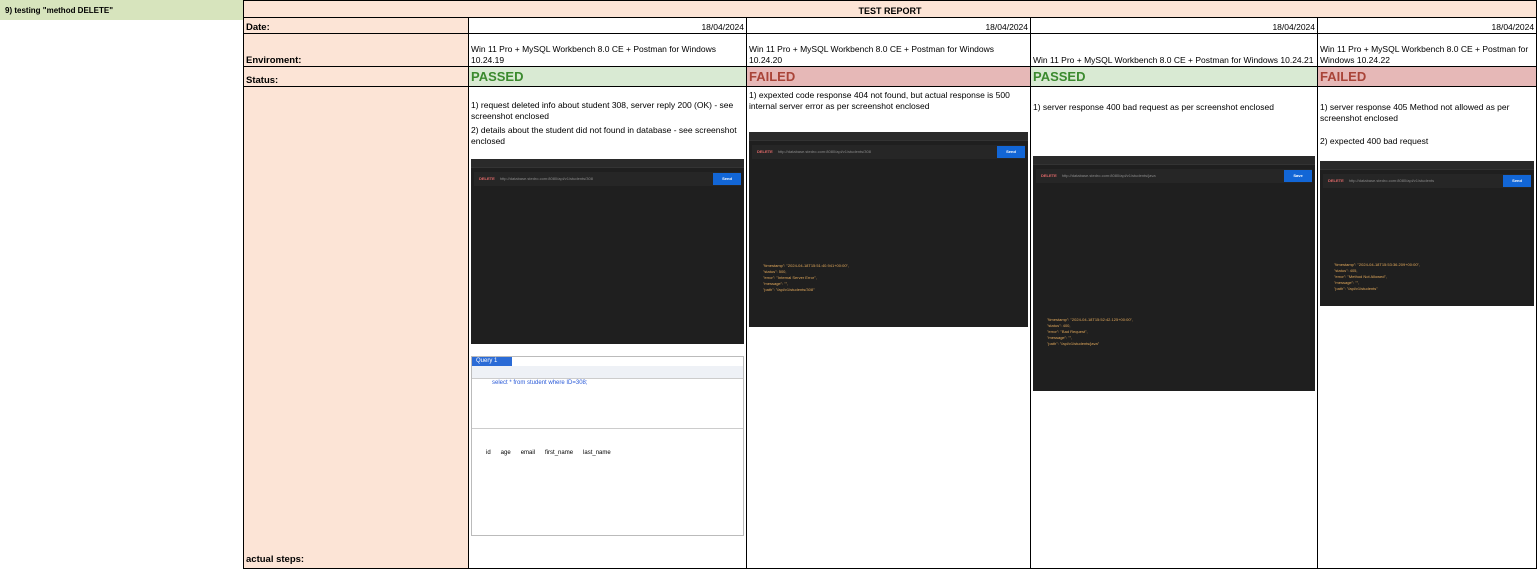 The height and width of the screenshot is (570, 1537). Describe the element at coordinates (1298, 176) in the screenshot. I see `save-button: Save` at that location.